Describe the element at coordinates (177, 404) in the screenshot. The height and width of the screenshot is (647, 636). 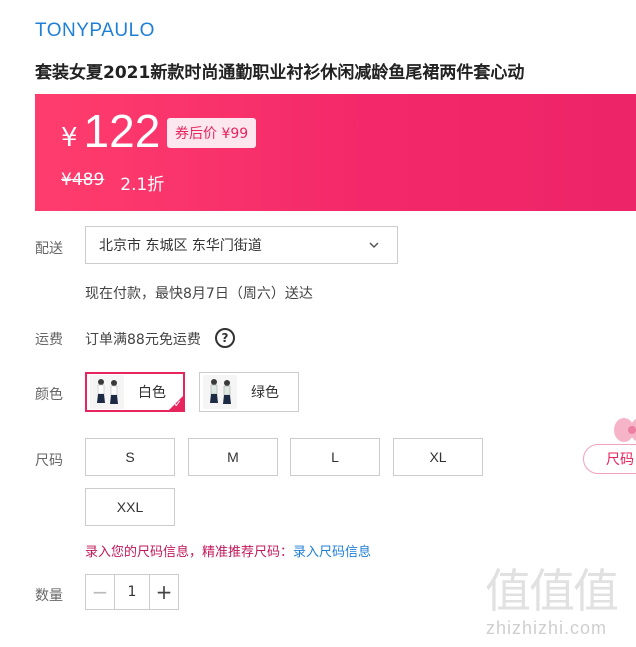
I see `checkmark-icon: ✓` at that location.